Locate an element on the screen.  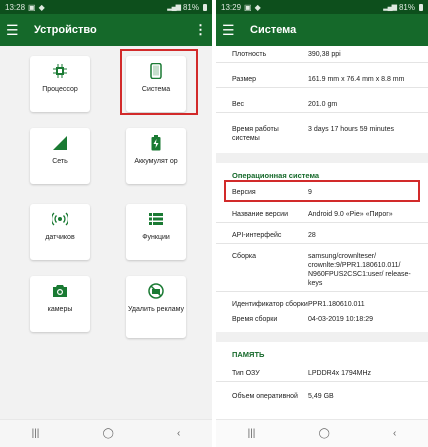
card-camera: камеры is located at coordinates (60, 304).